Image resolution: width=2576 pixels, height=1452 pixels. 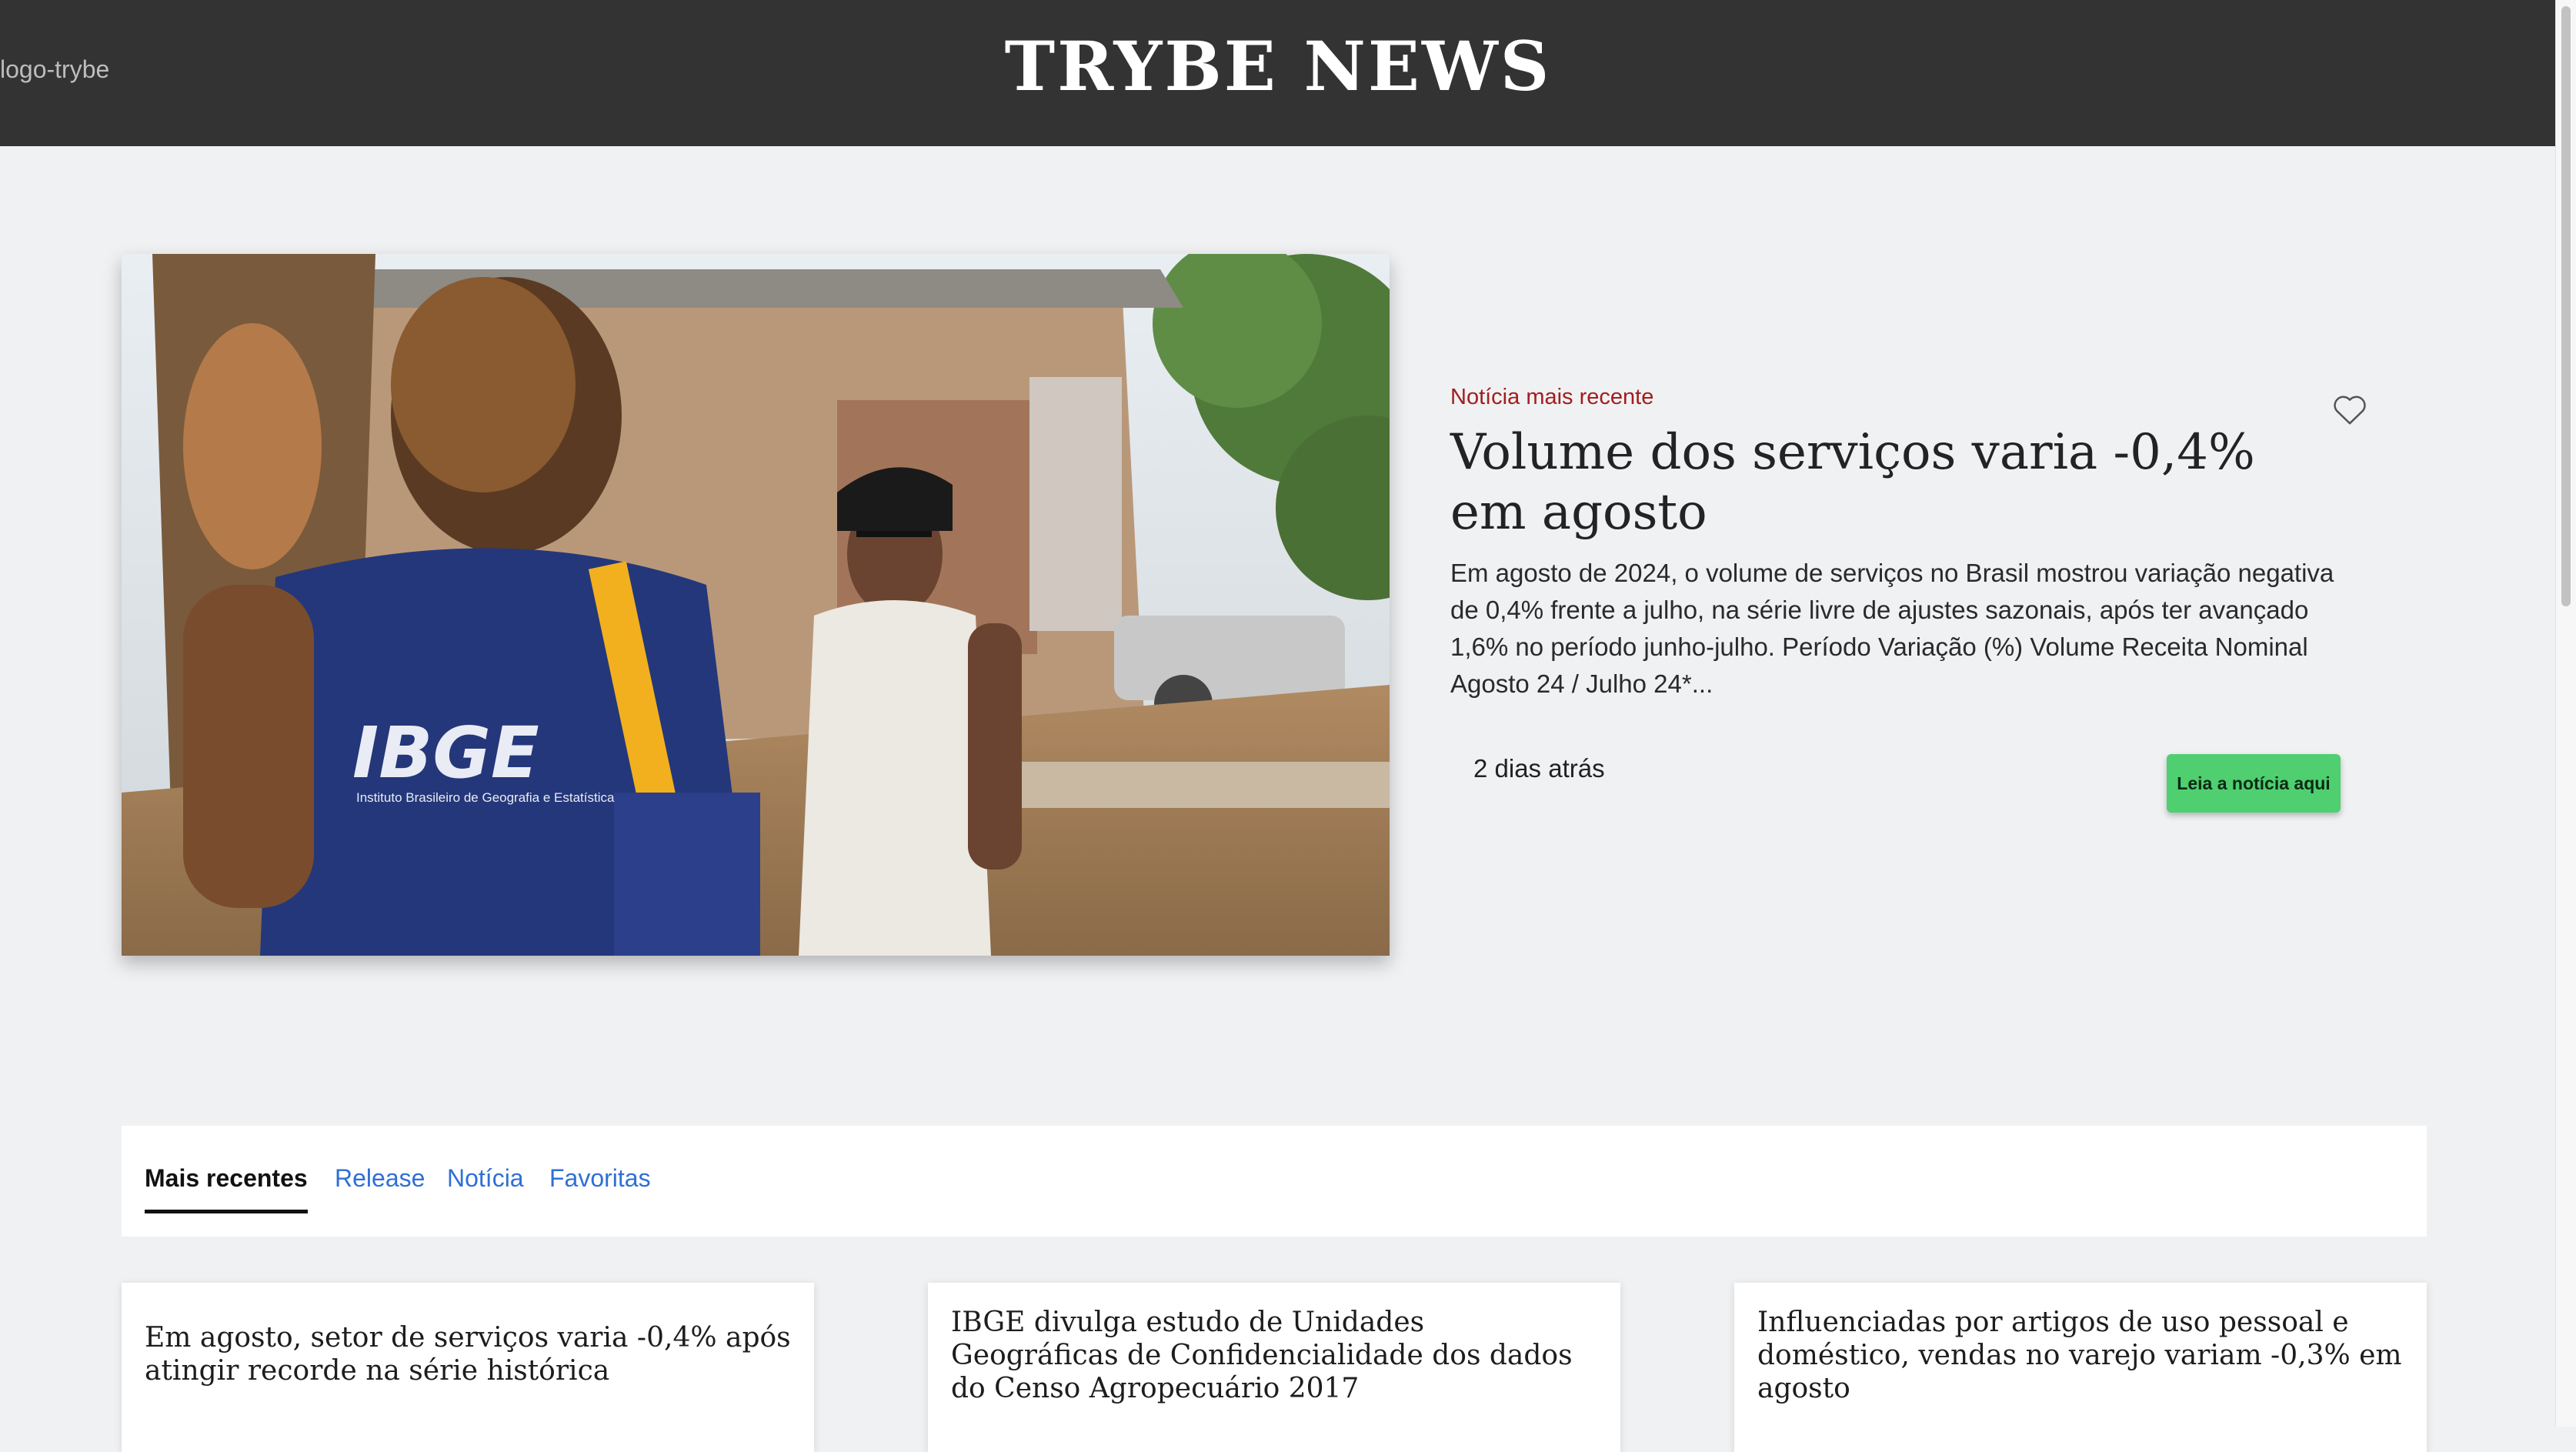 What do you see at coordinates (2349, 409) in the screenshot?
I see `heart-favorite-icon` at bounding box center [2349, 409].